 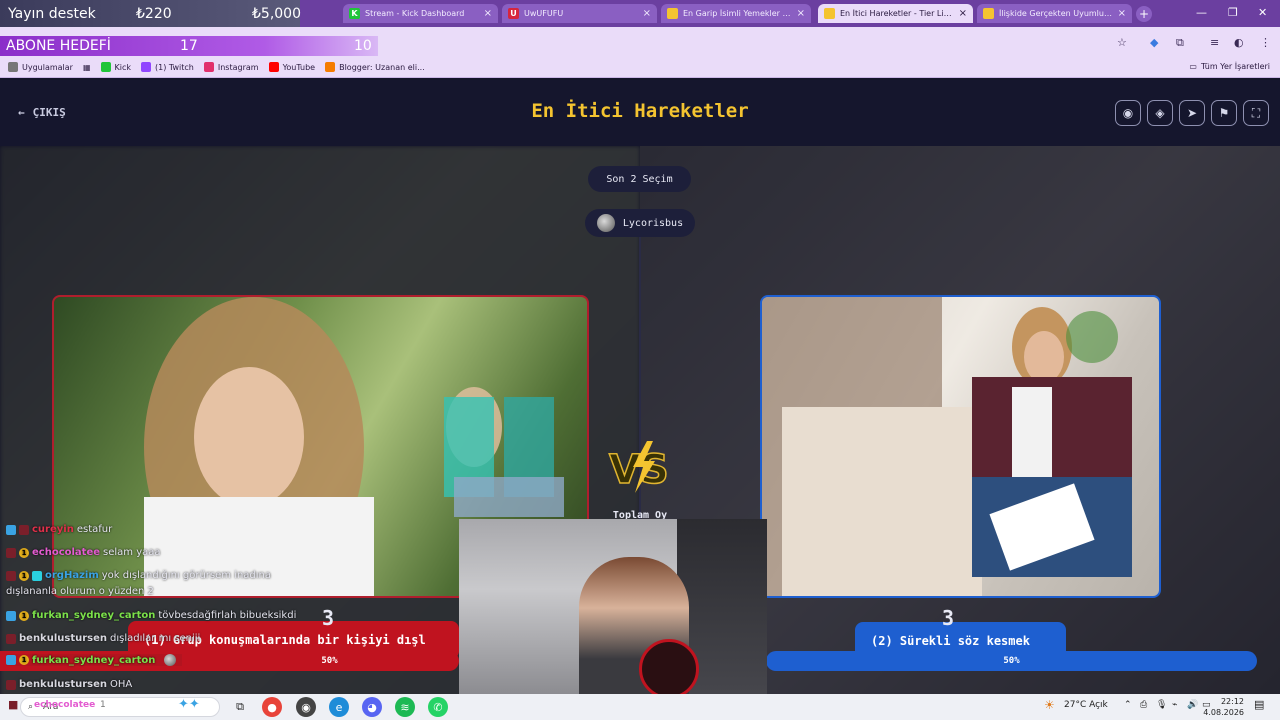 What do you see at coordinates (40, 67) in the screenshot?
I see `bookmark-apps: Uygulamalar` at bounding box center [40, 67].